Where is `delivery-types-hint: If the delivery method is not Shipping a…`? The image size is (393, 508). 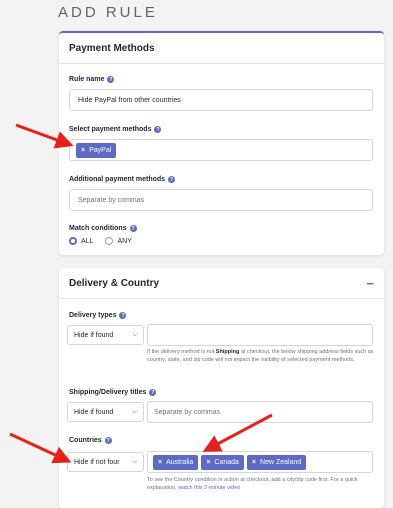
delivery-types-hint: If the delivery method is not Shipping a… is located at coordinates (261, 356).